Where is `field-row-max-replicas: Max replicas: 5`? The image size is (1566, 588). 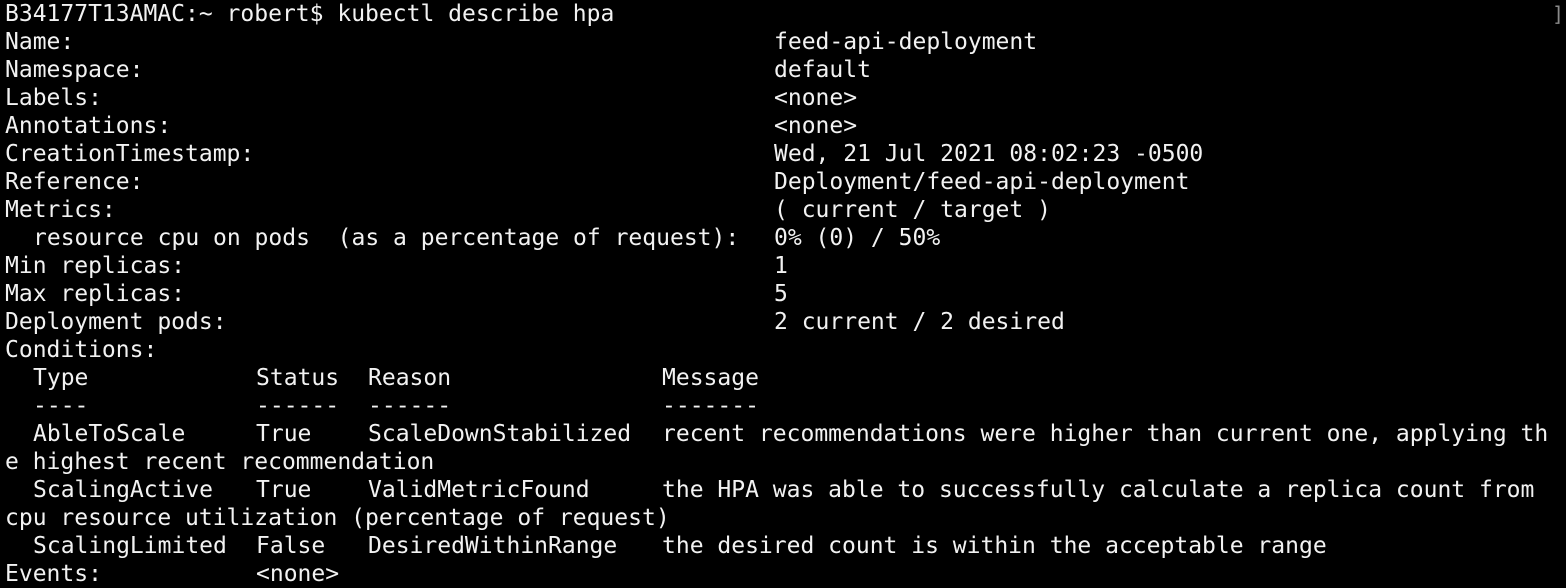 field-row-max-replicas: Max replicas: 5 is located at coordinates (785, 294).